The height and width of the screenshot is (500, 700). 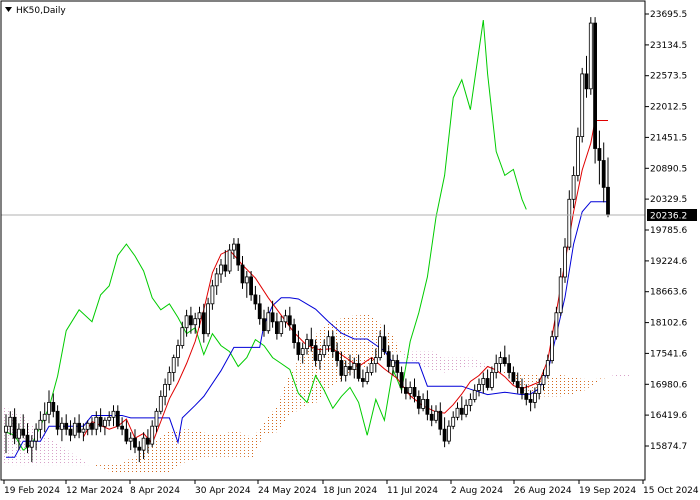 I want to click on time-tick-label: 11 Jul 2024, so click(x=412, y=491).